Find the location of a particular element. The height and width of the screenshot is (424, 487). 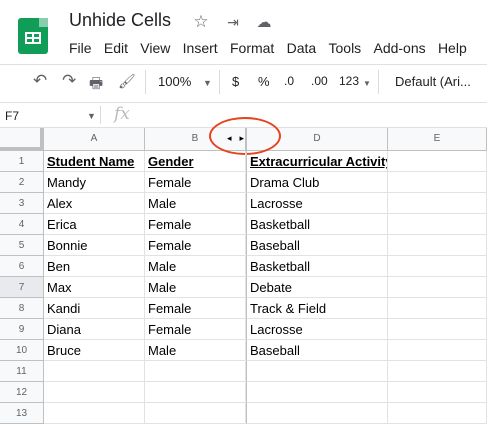

menu-file: File is located at coordinates (80, 48).